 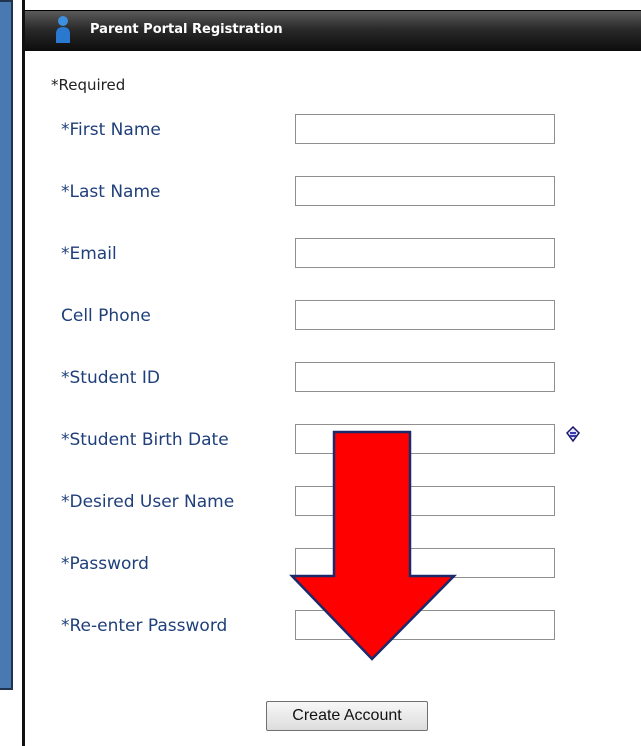 I want to click on panel-title: Parent Portal Registration, so click(x=186, y=29).